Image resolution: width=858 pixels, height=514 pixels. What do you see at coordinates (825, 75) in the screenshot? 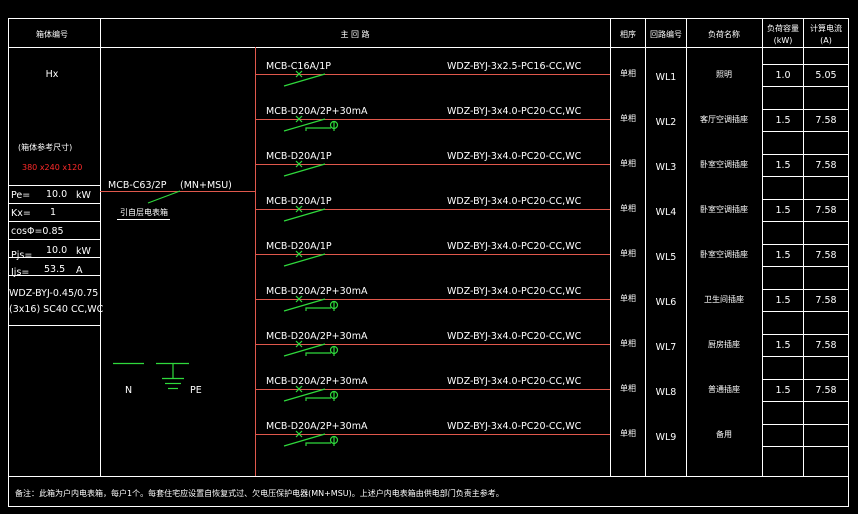
I see `circuit-current-a: 5.05` at bounding box center [825, 75].